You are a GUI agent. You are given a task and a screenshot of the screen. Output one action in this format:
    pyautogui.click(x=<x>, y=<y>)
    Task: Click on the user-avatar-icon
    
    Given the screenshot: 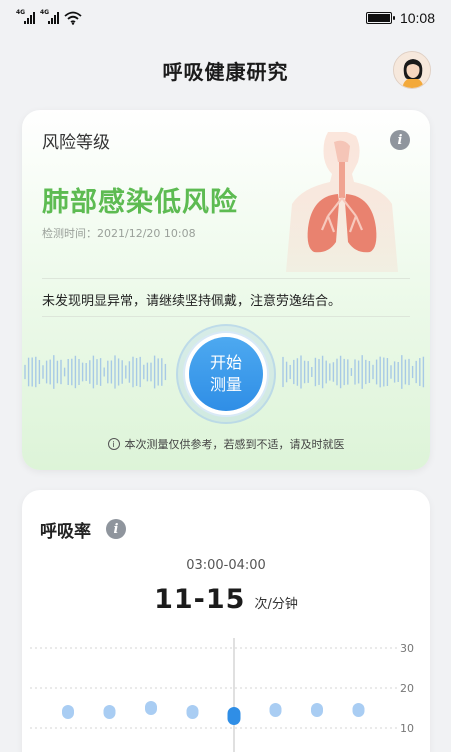 What is the action you would take?
    pyautogui.click(x=412, y=70)
    